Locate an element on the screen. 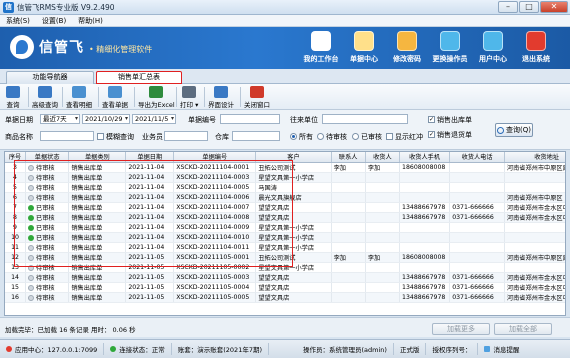  close-icon: ✕ is located at coordinates (554, 7).